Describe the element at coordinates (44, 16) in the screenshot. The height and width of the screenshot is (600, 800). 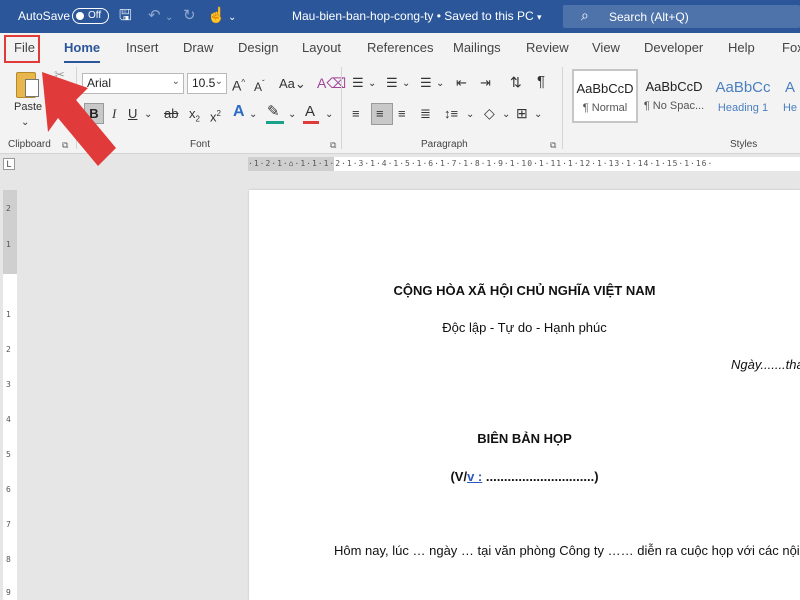
I see `autosave-label: AutoSave` at that location.